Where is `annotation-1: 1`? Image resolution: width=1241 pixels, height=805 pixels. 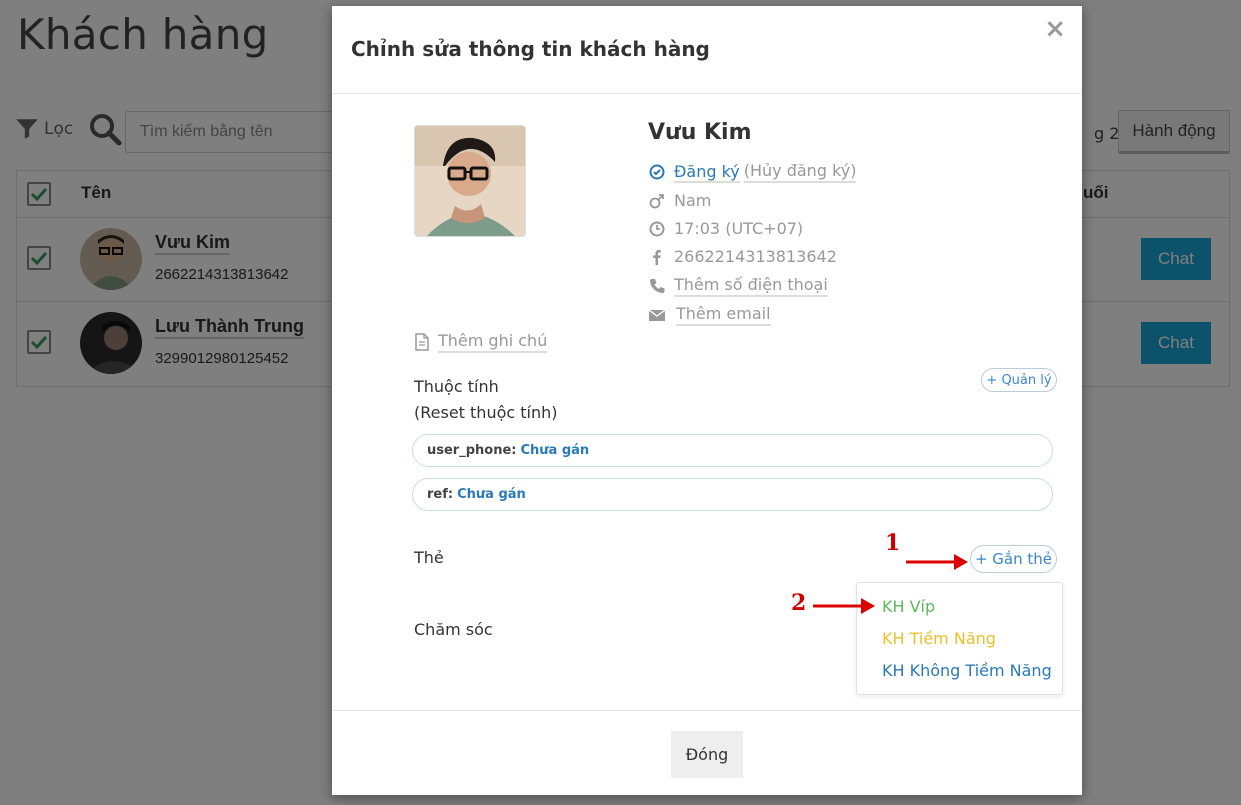 annotation-1: 1 is located at coordinates (893, 543).